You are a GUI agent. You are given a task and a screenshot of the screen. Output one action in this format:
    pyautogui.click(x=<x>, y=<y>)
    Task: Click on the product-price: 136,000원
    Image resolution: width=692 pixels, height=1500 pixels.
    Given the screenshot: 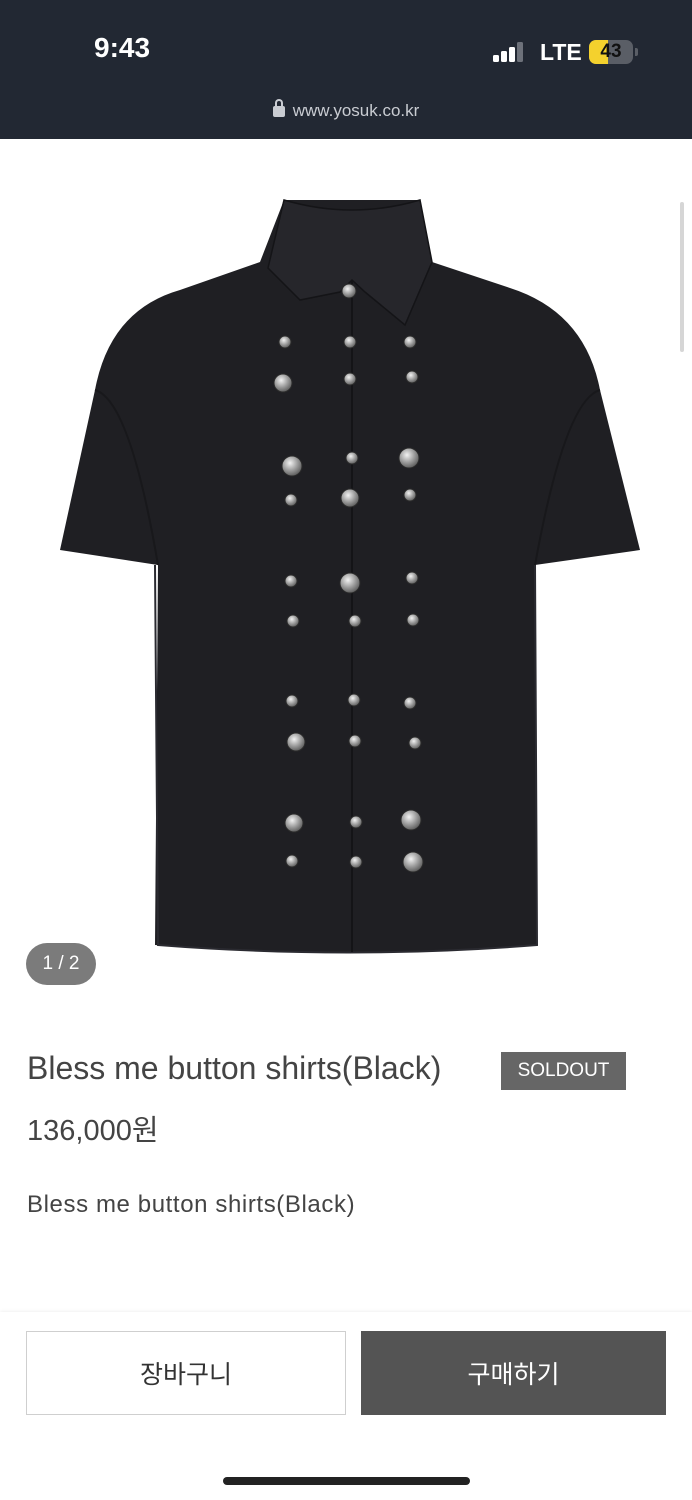 What is the action you would take?
    pyautogui.click(x=93, y=1131)
    